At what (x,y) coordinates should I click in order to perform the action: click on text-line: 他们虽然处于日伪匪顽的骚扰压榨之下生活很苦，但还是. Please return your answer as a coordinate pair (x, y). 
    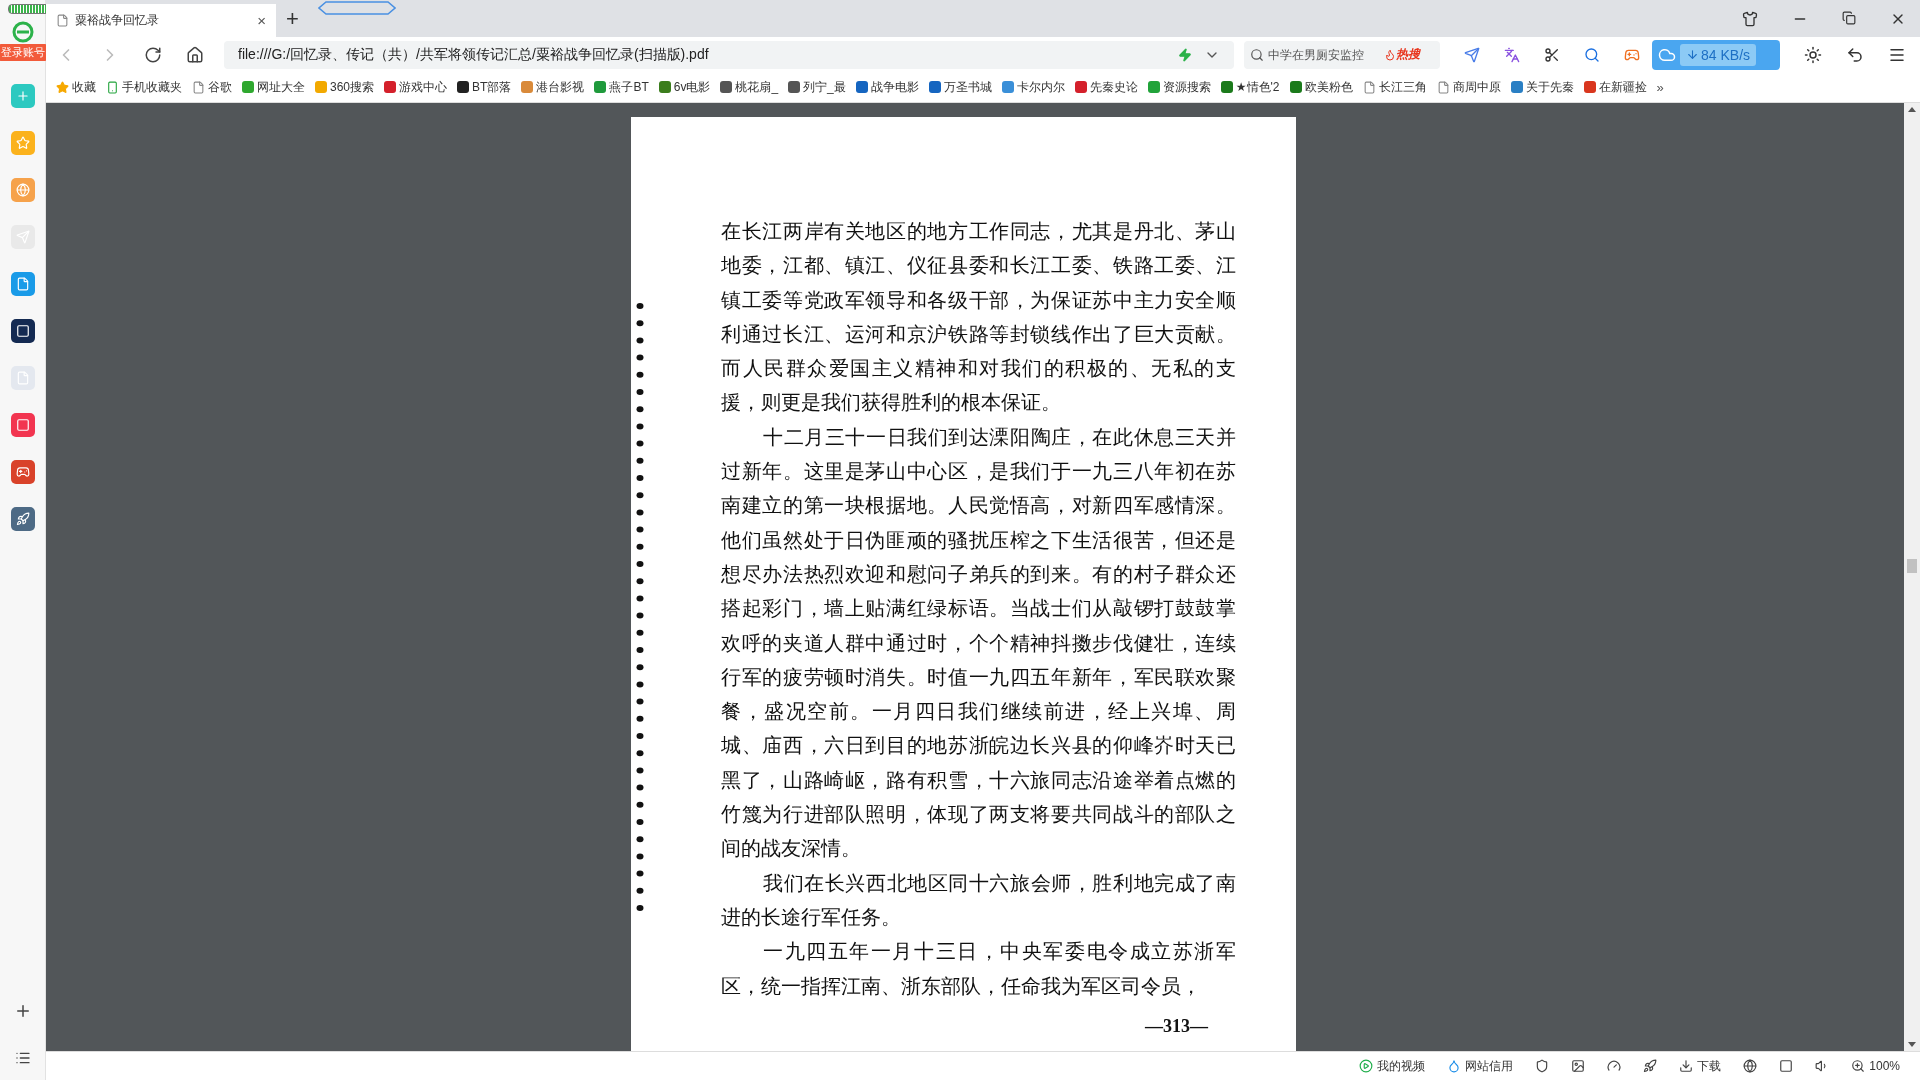
    Looking at the image, I should click on (978, 540).